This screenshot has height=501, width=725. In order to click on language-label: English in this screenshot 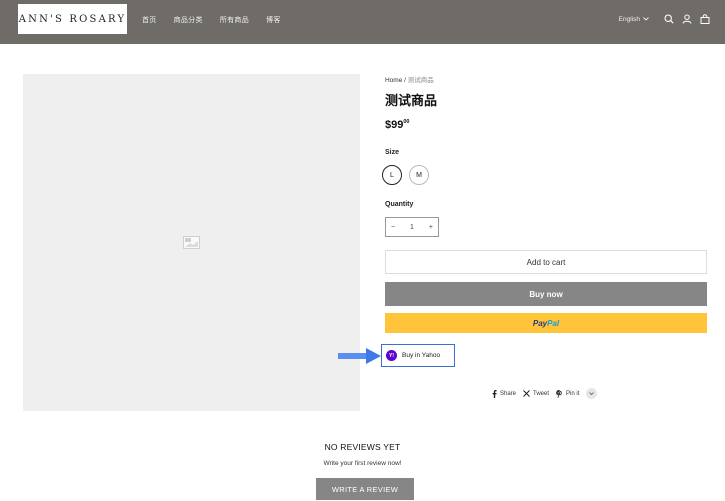, I will do `click(629, 19)`.